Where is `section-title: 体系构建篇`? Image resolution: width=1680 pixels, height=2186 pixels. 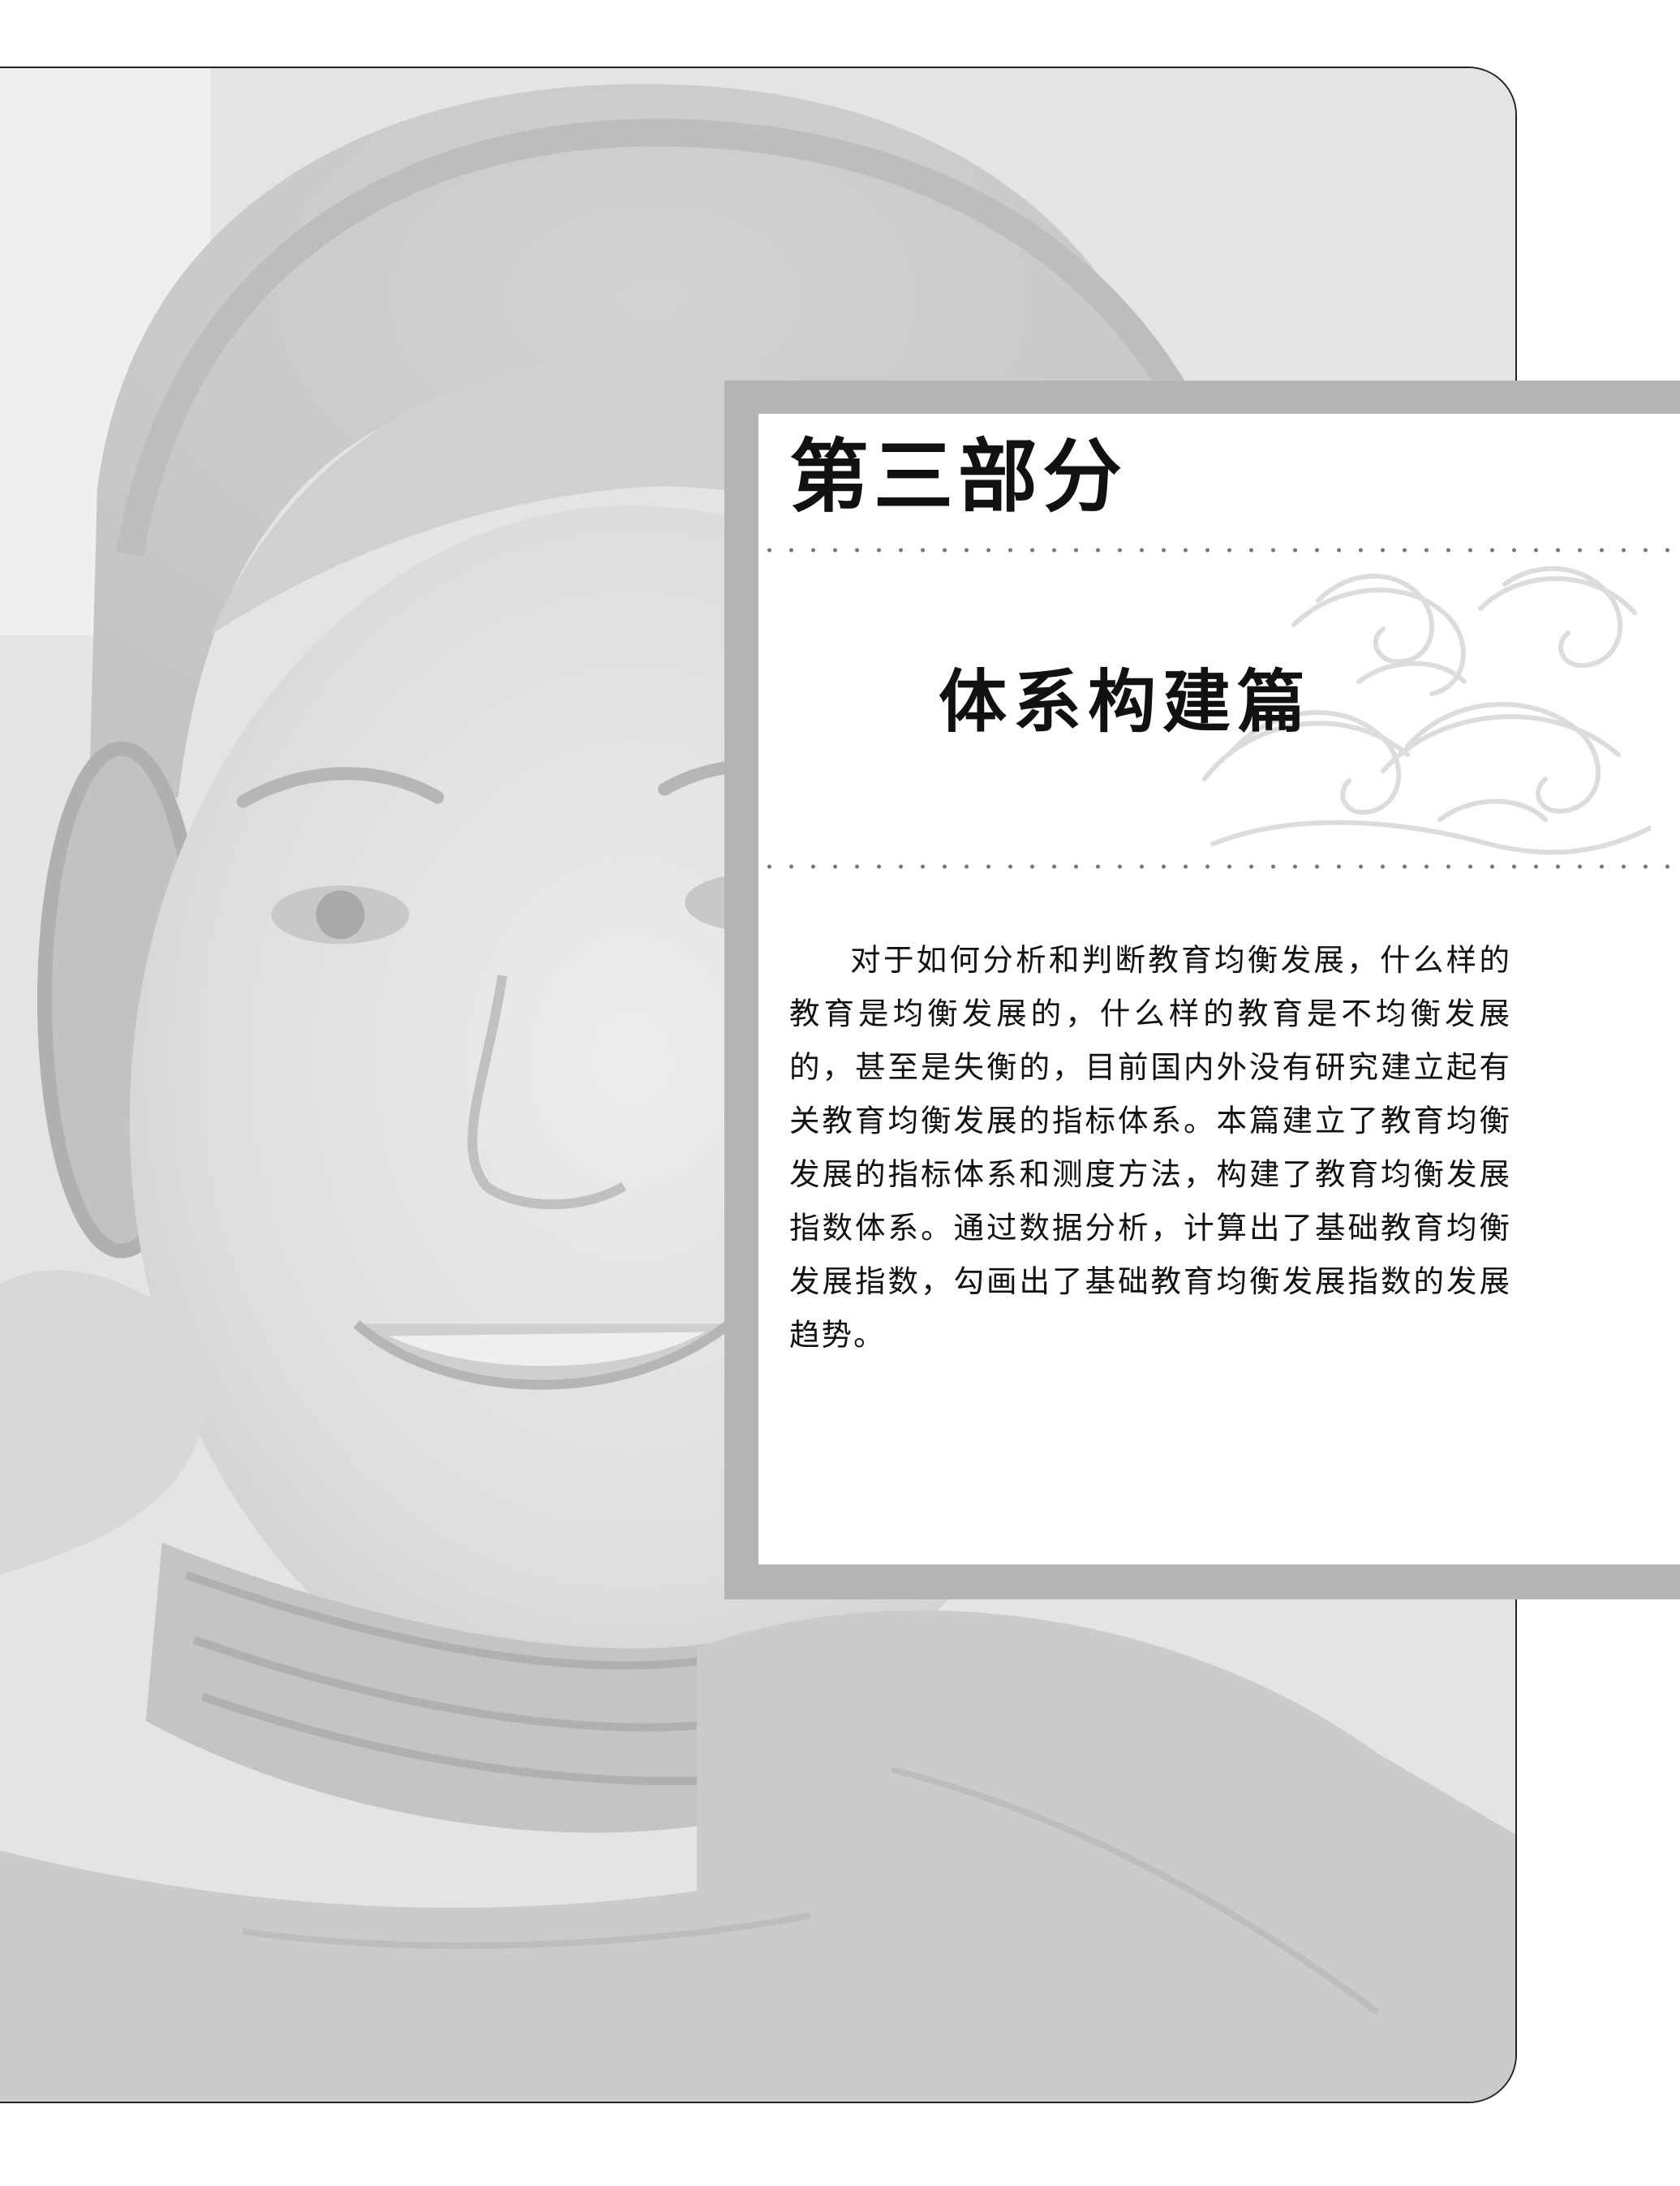 section-title: 体系构建篇 is located at coordinates (1126, 701).